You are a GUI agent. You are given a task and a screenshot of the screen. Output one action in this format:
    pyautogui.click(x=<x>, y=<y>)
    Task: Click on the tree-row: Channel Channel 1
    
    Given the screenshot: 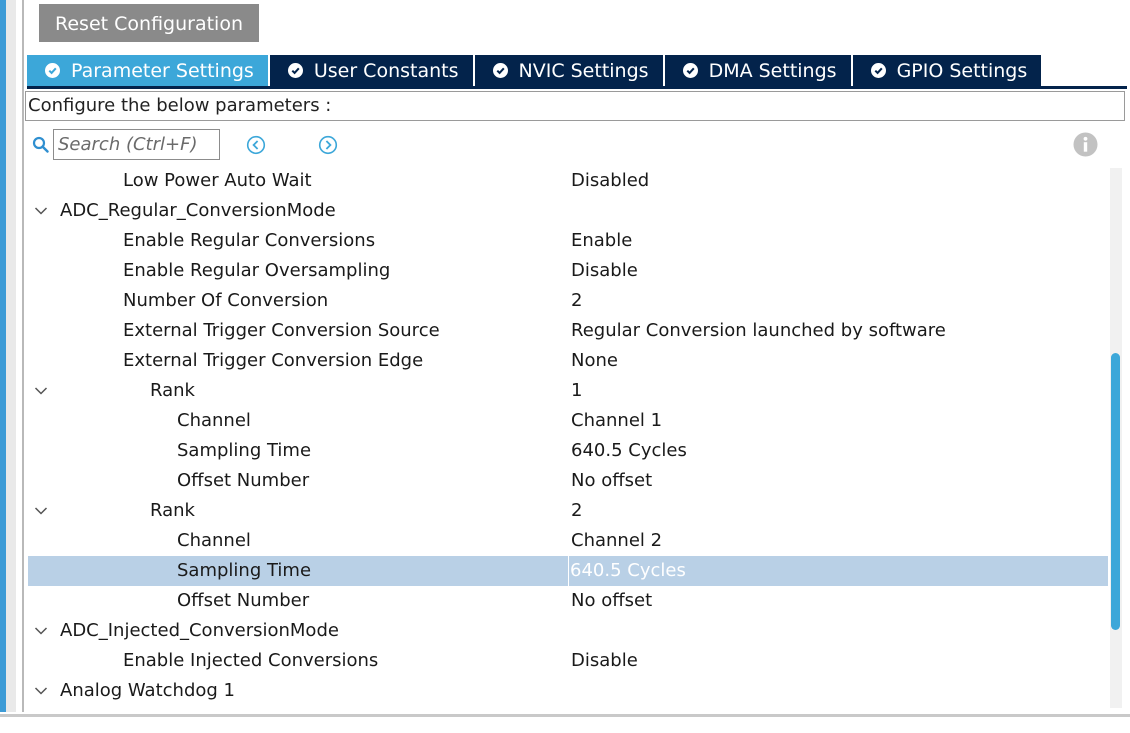 What is the action you would take?
    pyautogui.click(x=568, y=421)
    